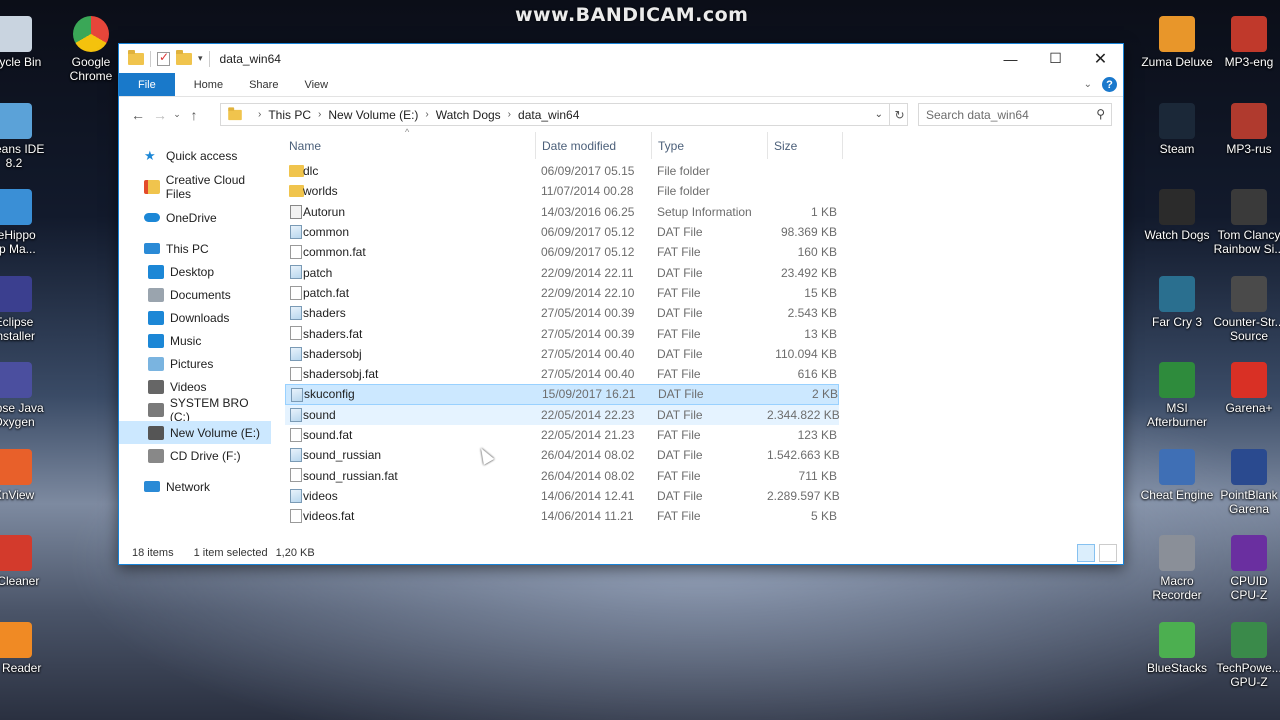 Image resolution: width=1280 pixels, height=720 pixels. I want to click on new-folder-icon, so click(184, 57).